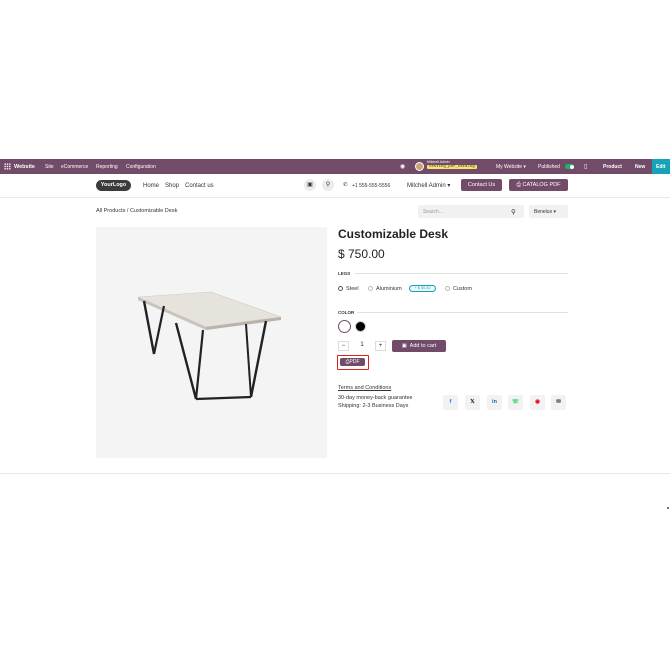  I want to click on nav-home: Home, so click(151, 186).